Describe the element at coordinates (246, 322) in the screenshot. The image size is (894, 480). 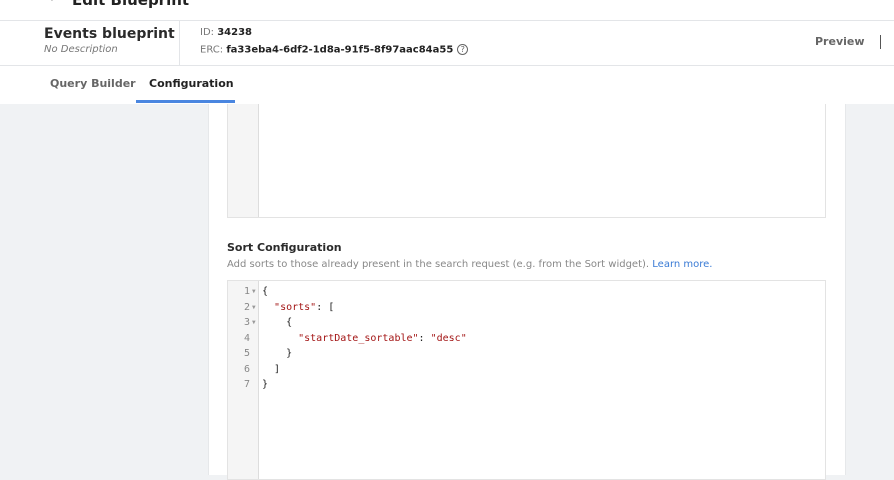
I see `line-number: 3` at that location.